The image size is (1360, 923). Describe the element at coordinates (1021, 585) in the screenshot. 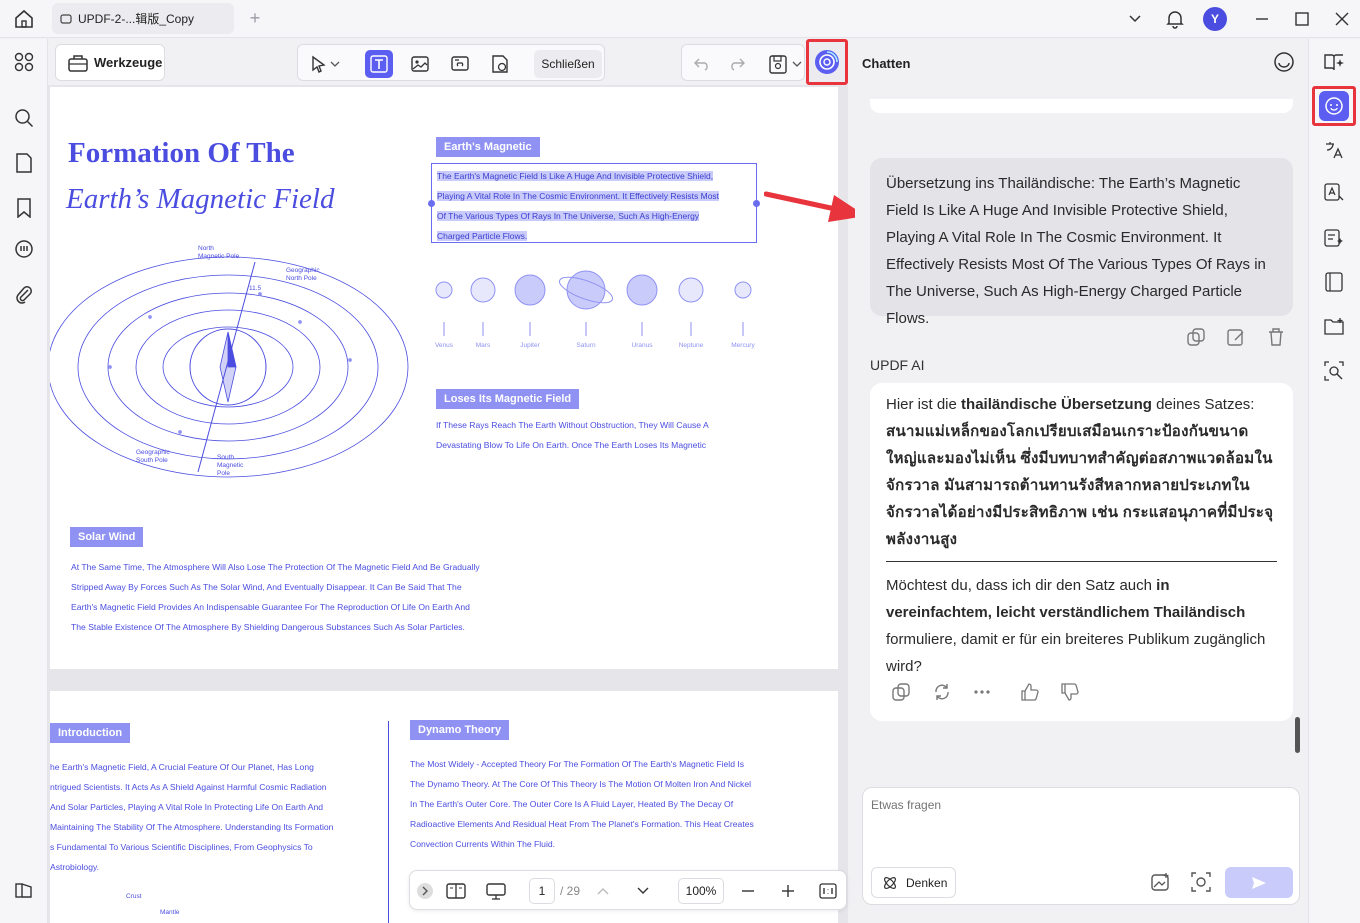

I see `text-span: Möchtest du, dass ich dir den Satz auch` at that location.